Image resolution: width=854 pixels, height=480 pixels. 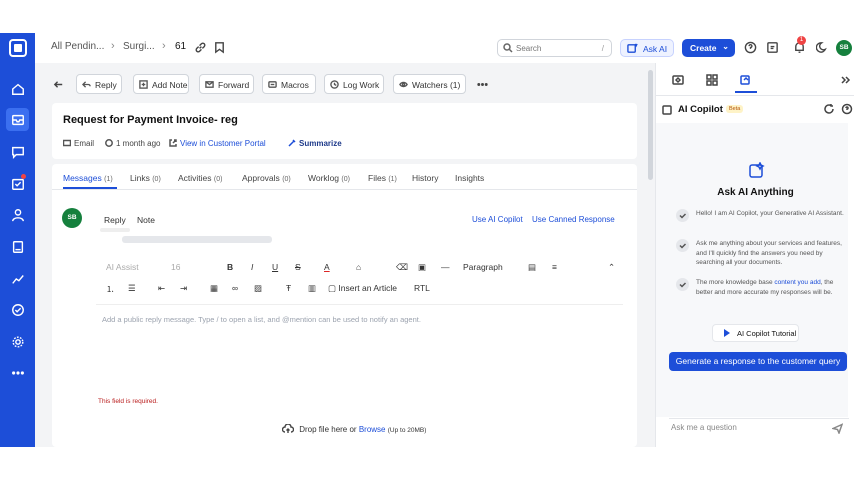 What do you see at coordinates (846, 80) in the screenshot?
I see `collapse-panel-icon` at bounding box center [846, 80].